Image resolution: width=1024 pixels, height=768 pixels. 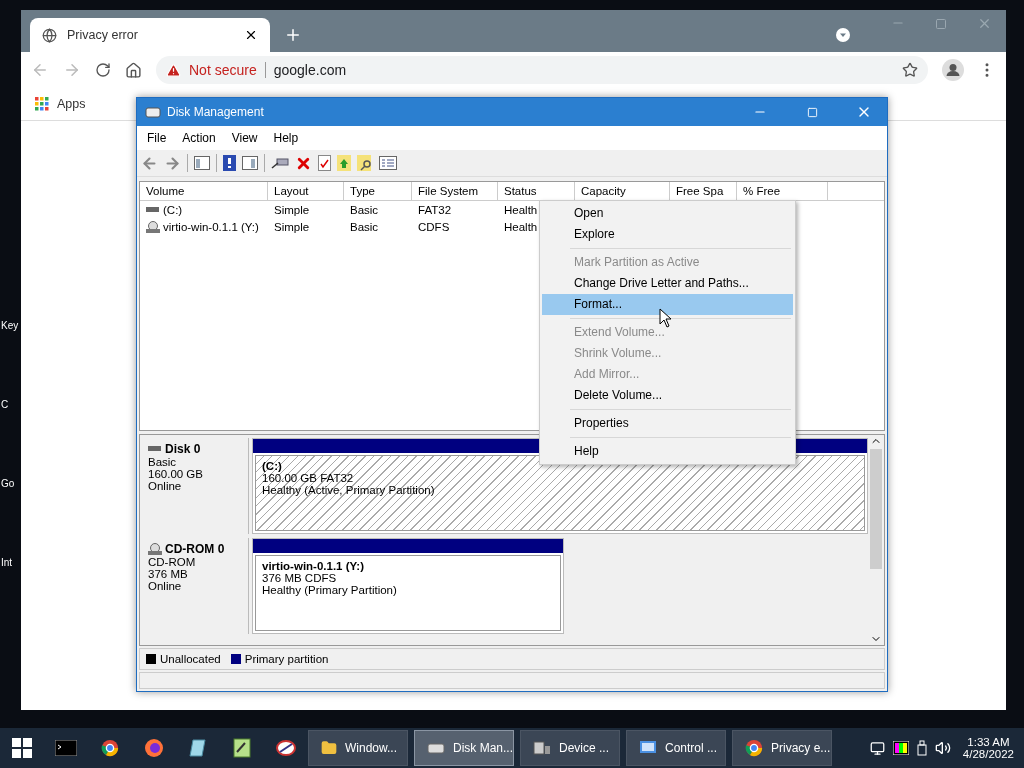 What do you see at coordinates (133, 70) in the screenshot?
I see `home-icon` at bounding box center [133, 70].